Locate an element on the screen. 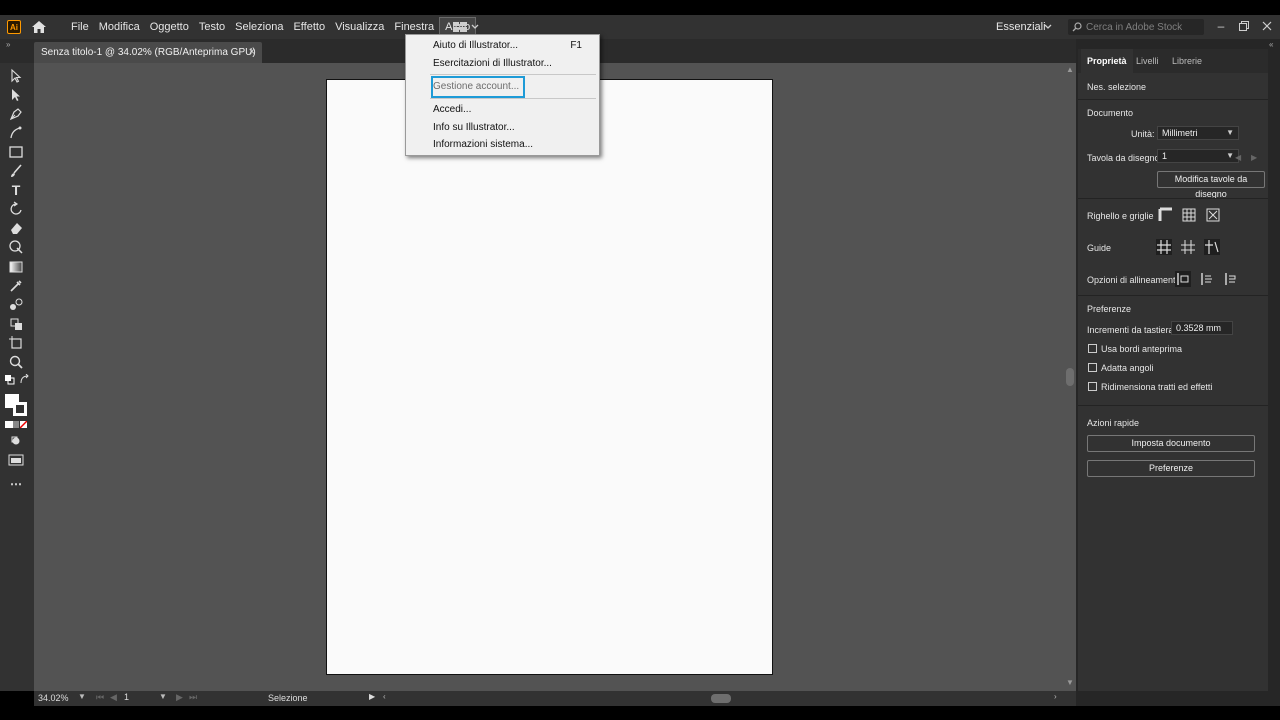  artboard-dropdown-icon: ▼ is located at coordinates (163, 696).